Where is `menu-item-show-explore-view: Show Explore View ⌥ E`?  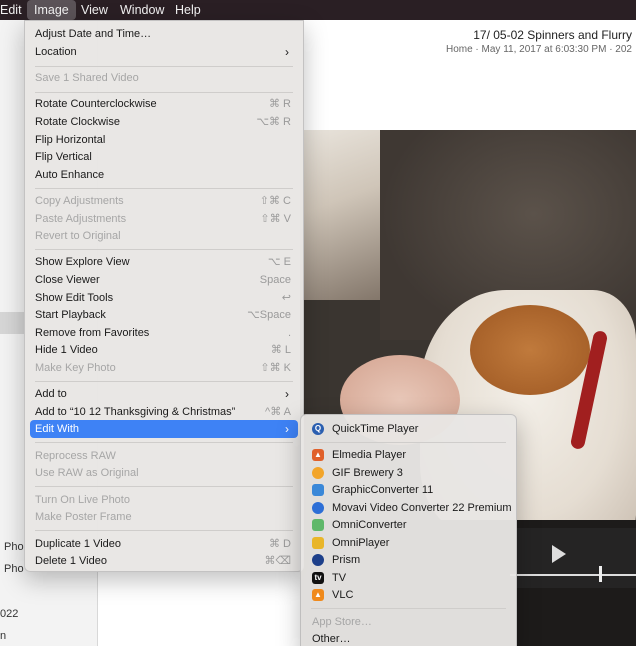
menu-item-show-explore-view: Show Explore View ⌥ E is located at coordinates (164, 262).